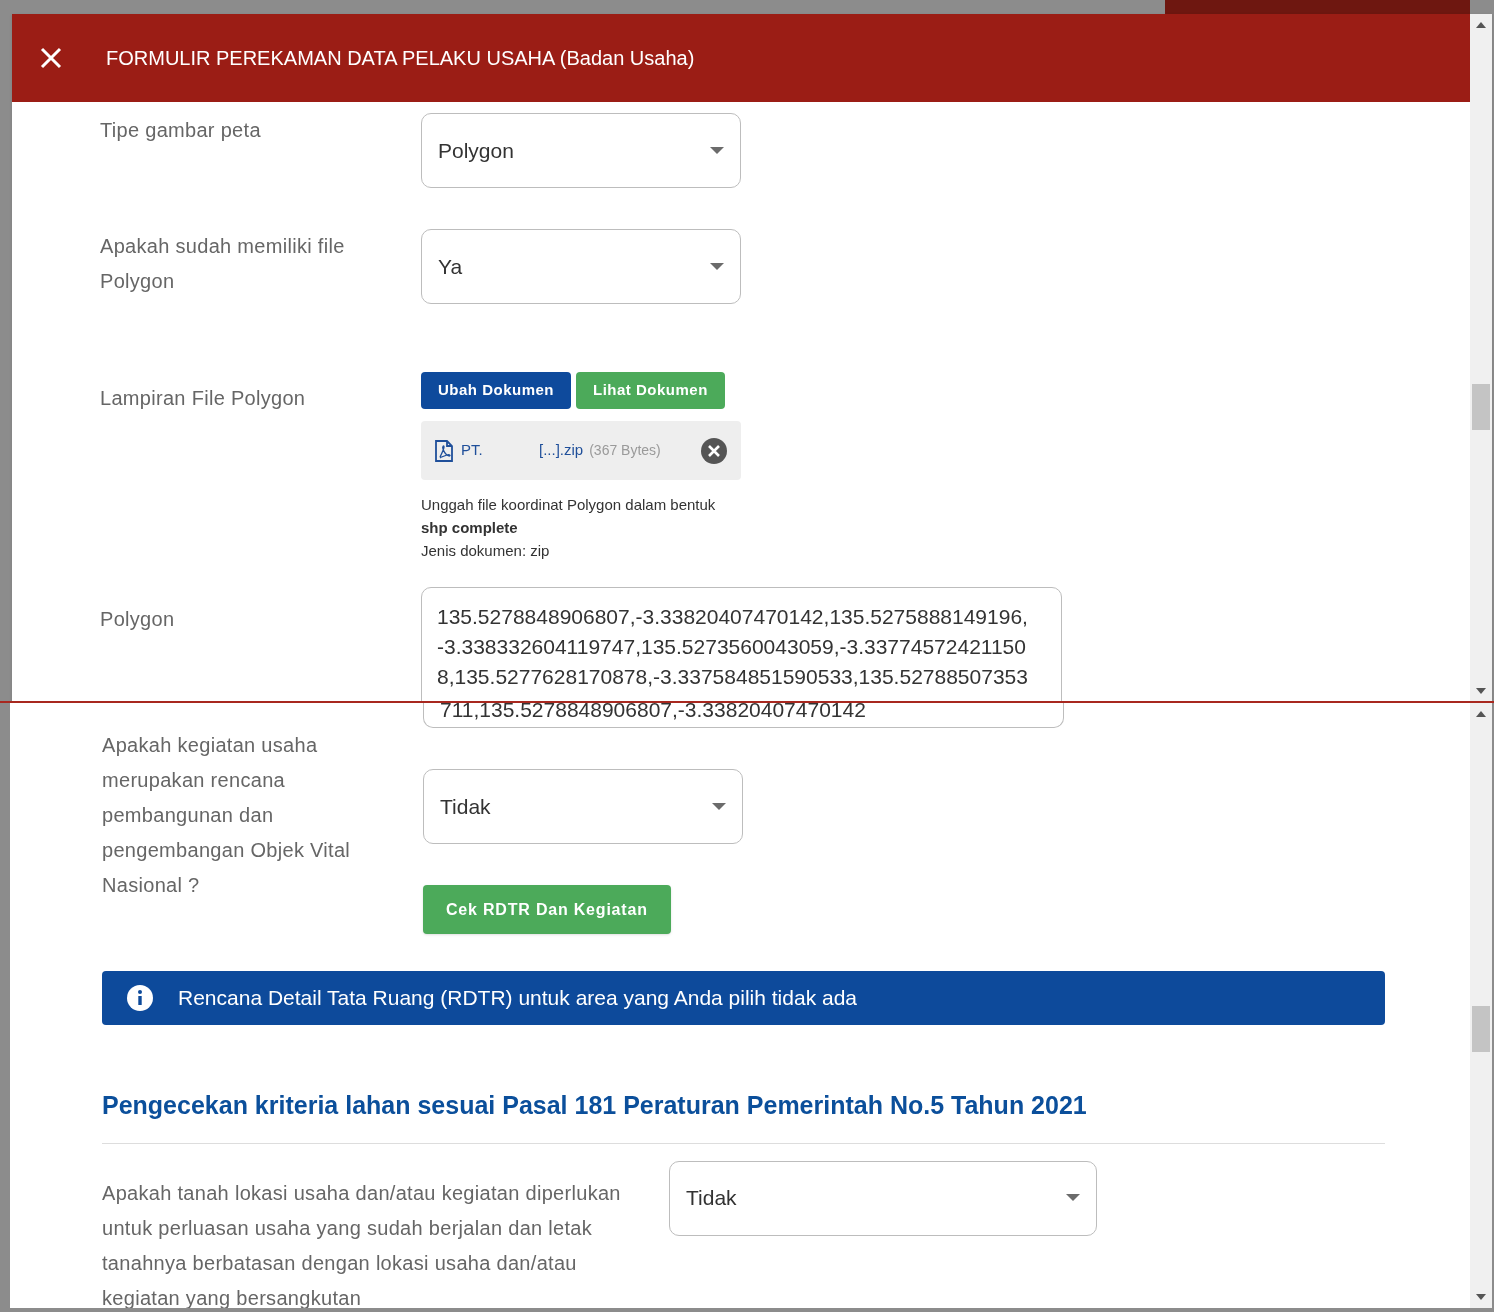 Image resolution: width=1494 pixels, height=1312 pixels. What do you see at coordinates (181, 130) in the screenshot?
I see `field-label: Tipe gambar peta` at bounding box center [181, 130].